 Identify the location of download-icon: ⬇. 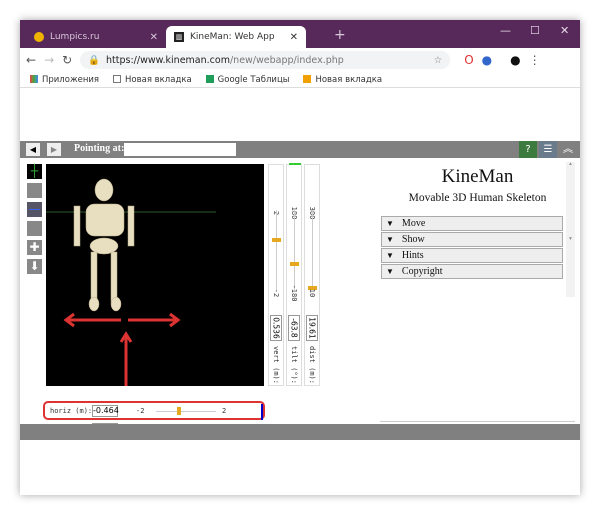
(34, 266).